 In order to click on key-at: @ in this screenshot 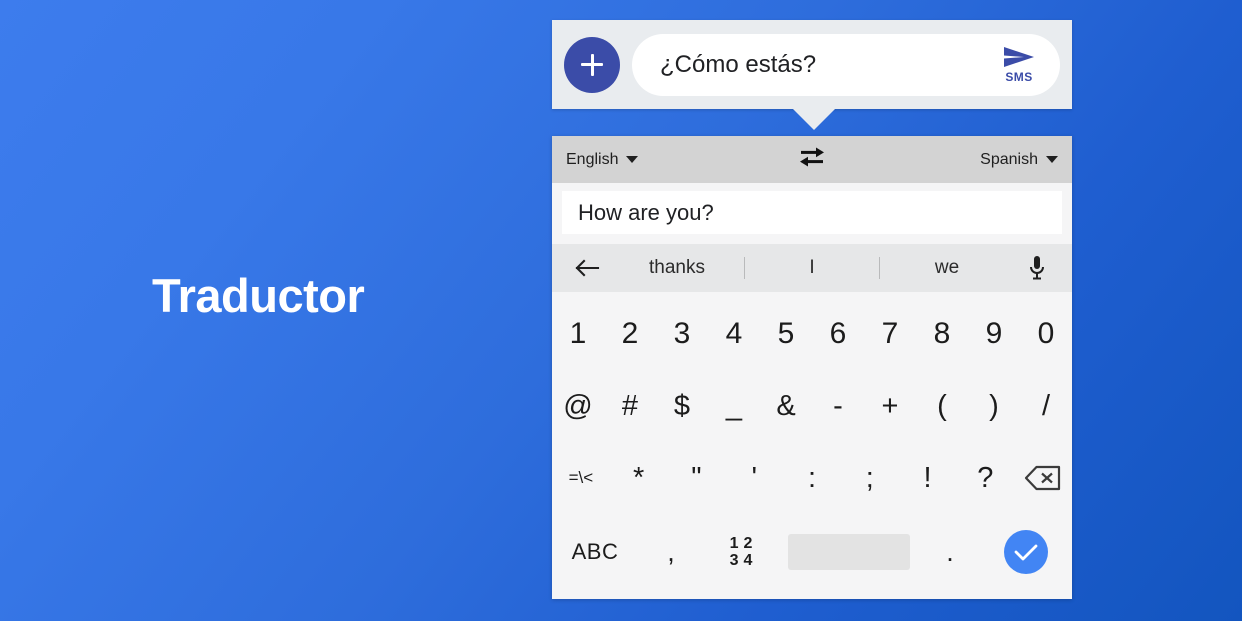, I will do `click(578, 406)`.